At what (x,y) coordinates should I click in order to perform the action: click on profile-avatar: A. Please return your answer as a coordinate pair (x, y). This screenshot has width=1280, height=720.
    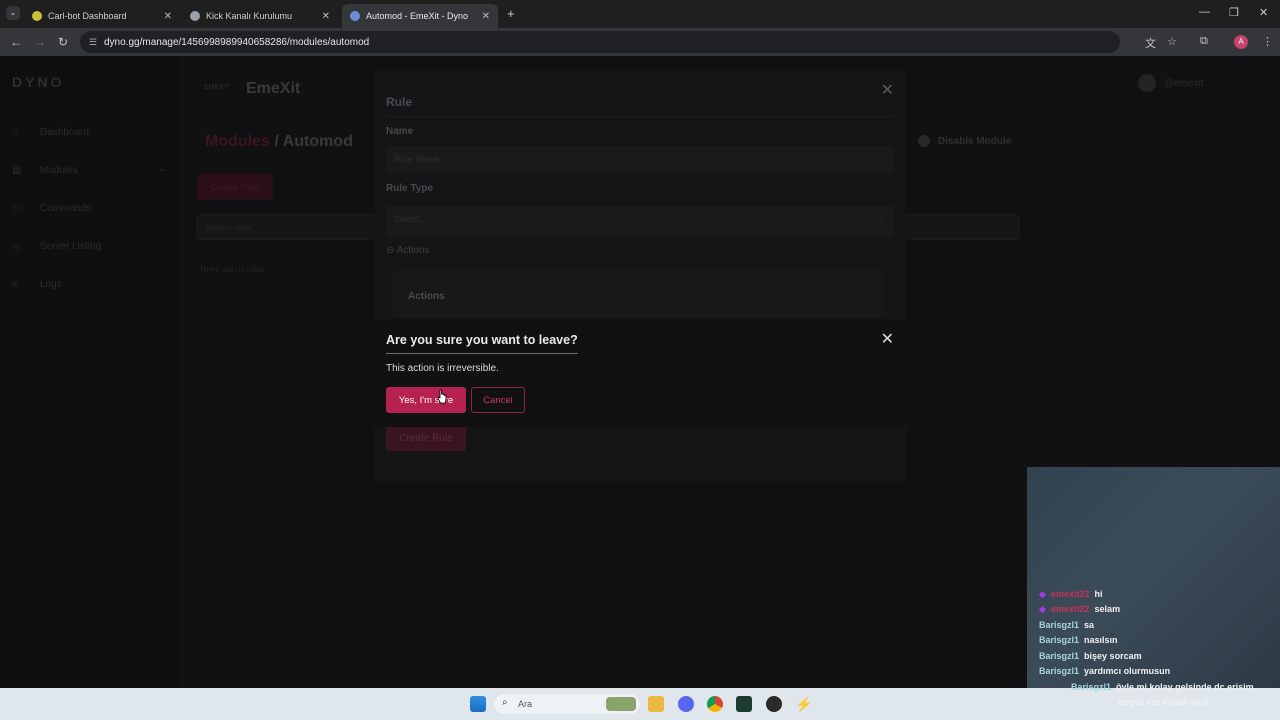
    Looking at the image, I should click on (1241, 42).